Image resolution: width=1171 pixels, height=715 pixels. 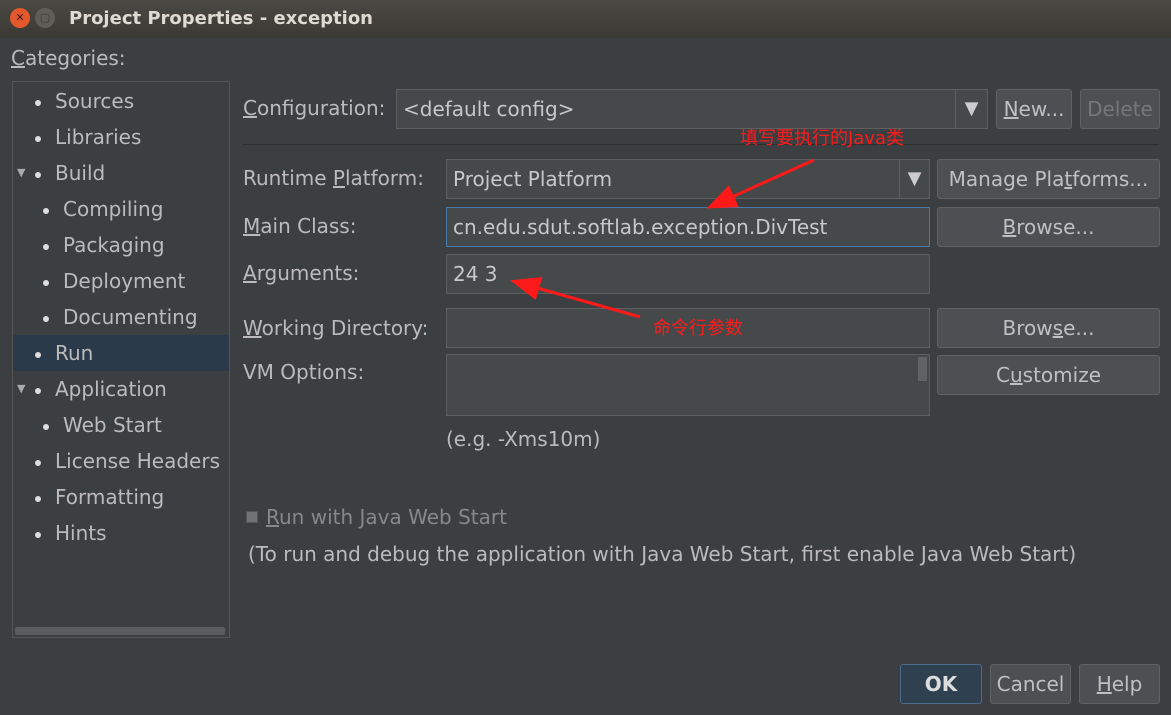 I want to click on help-button: Help, so click(x=1119, y=684).